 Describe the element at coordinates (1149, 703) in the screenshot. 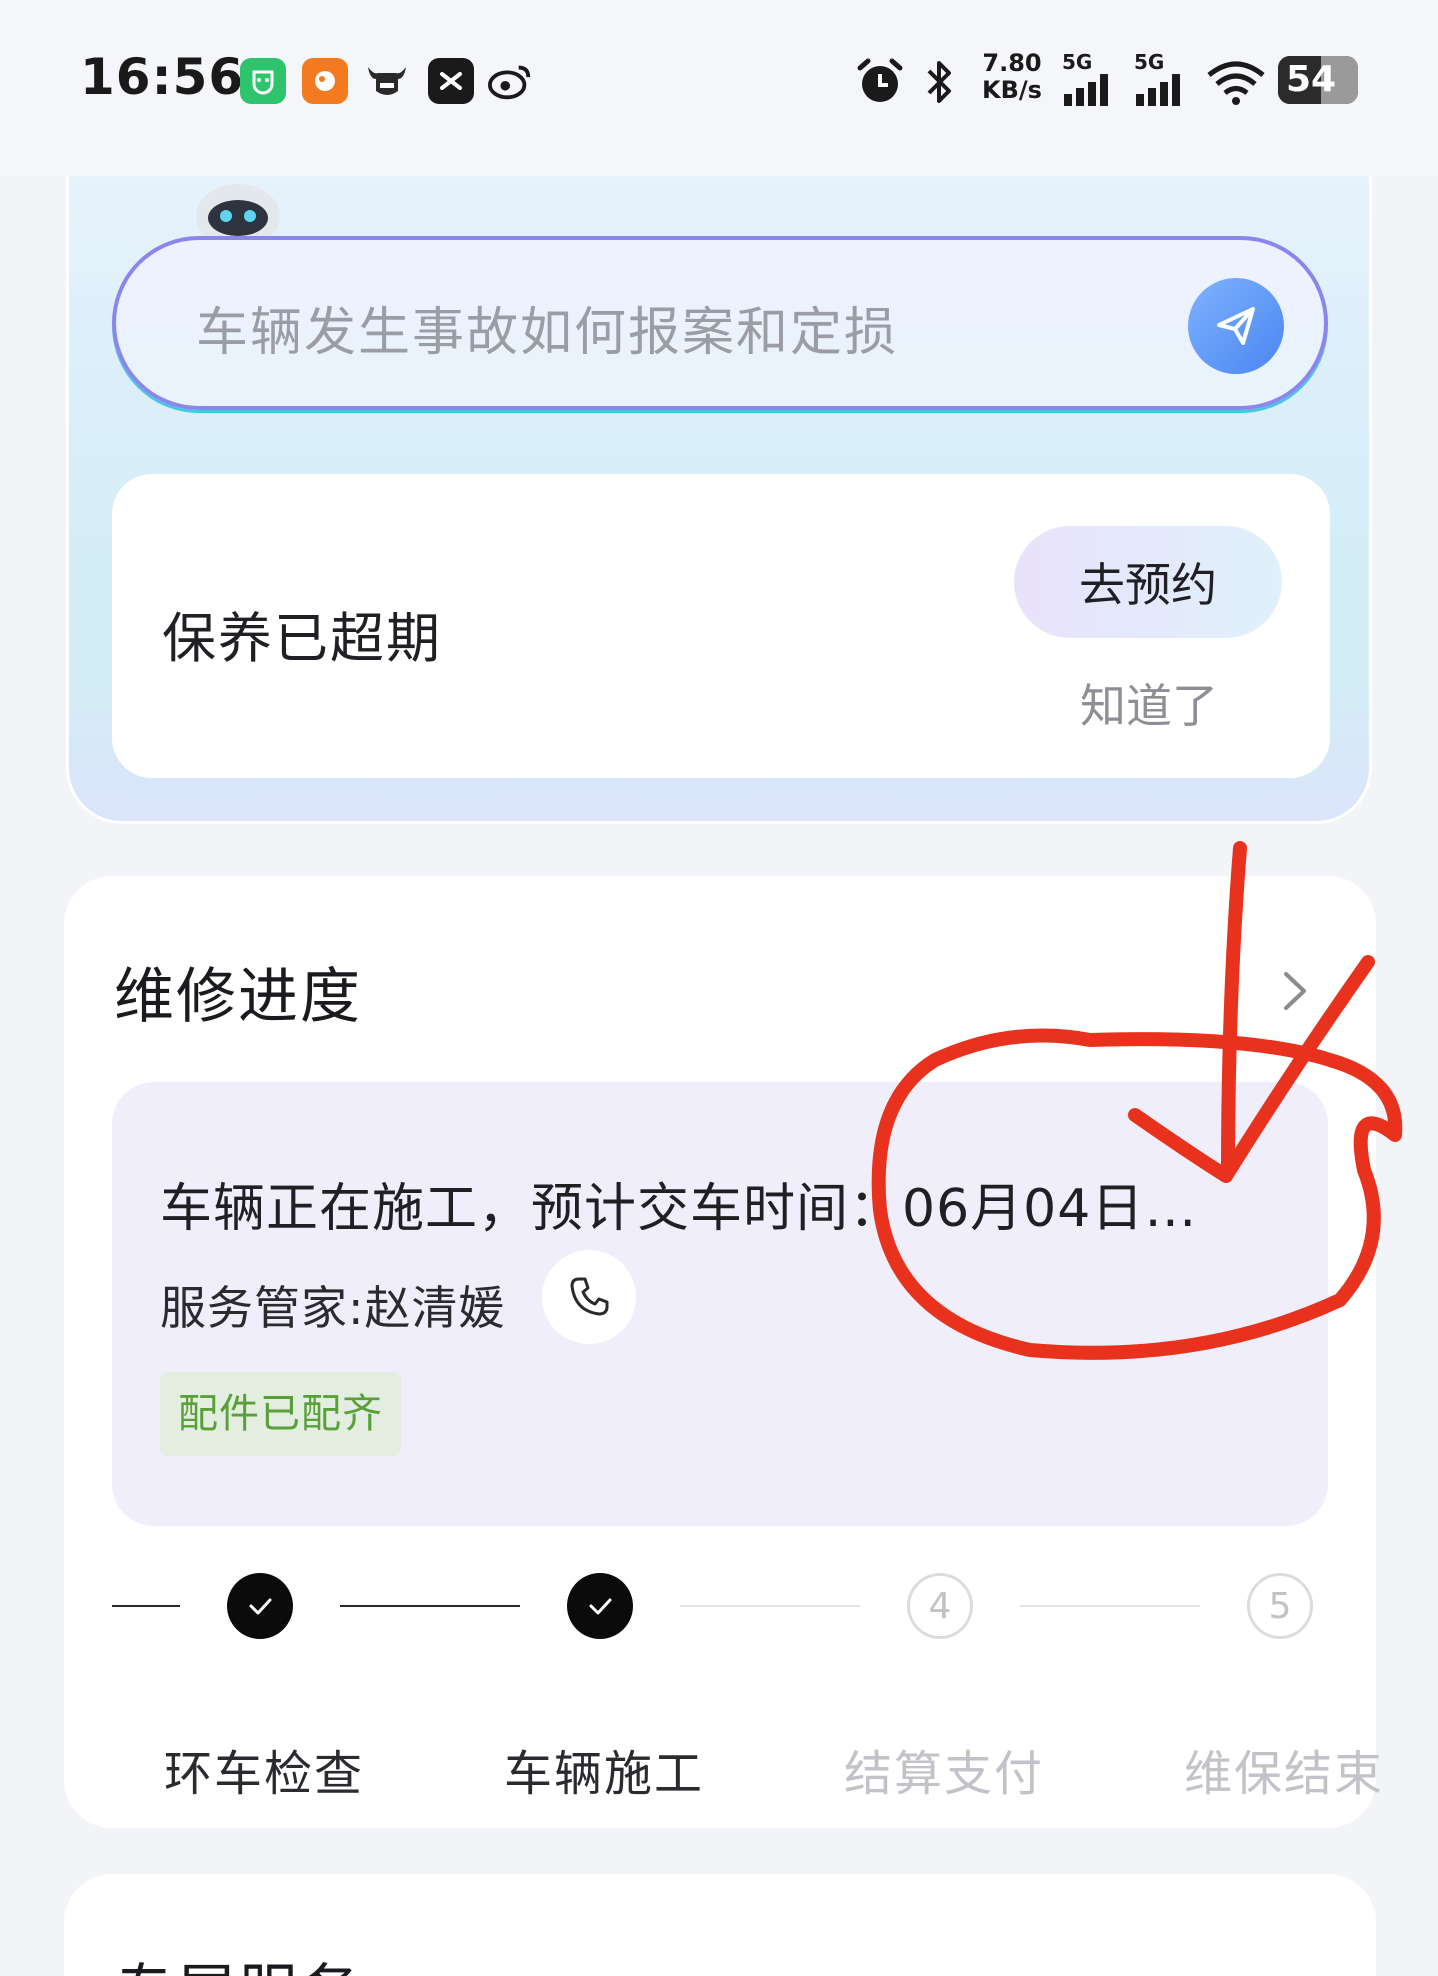

I see `dismiss-button: 知道了` at that location.